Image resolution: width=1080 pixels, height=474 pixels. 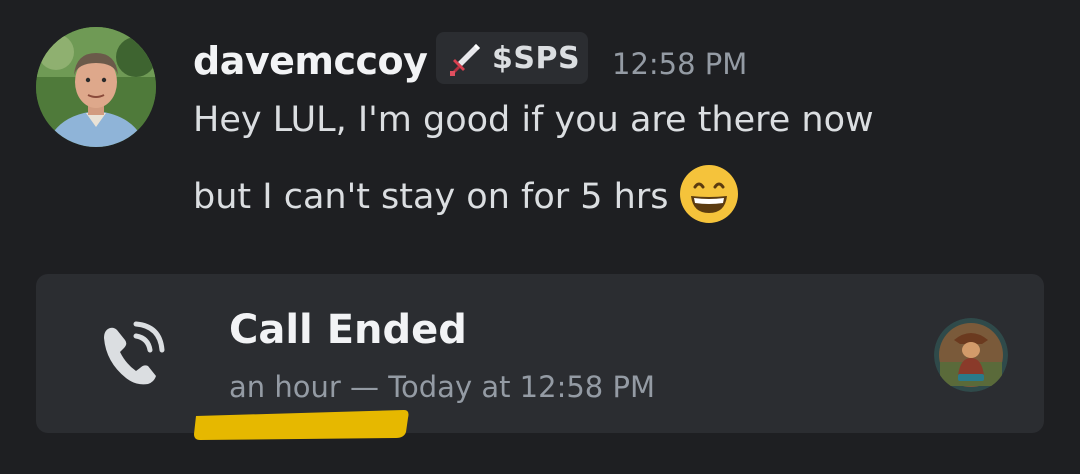 What do you see at coordinates (310, 61) in the screenshot?
I see `username: davemccoy` at bounding box center [310, 61].